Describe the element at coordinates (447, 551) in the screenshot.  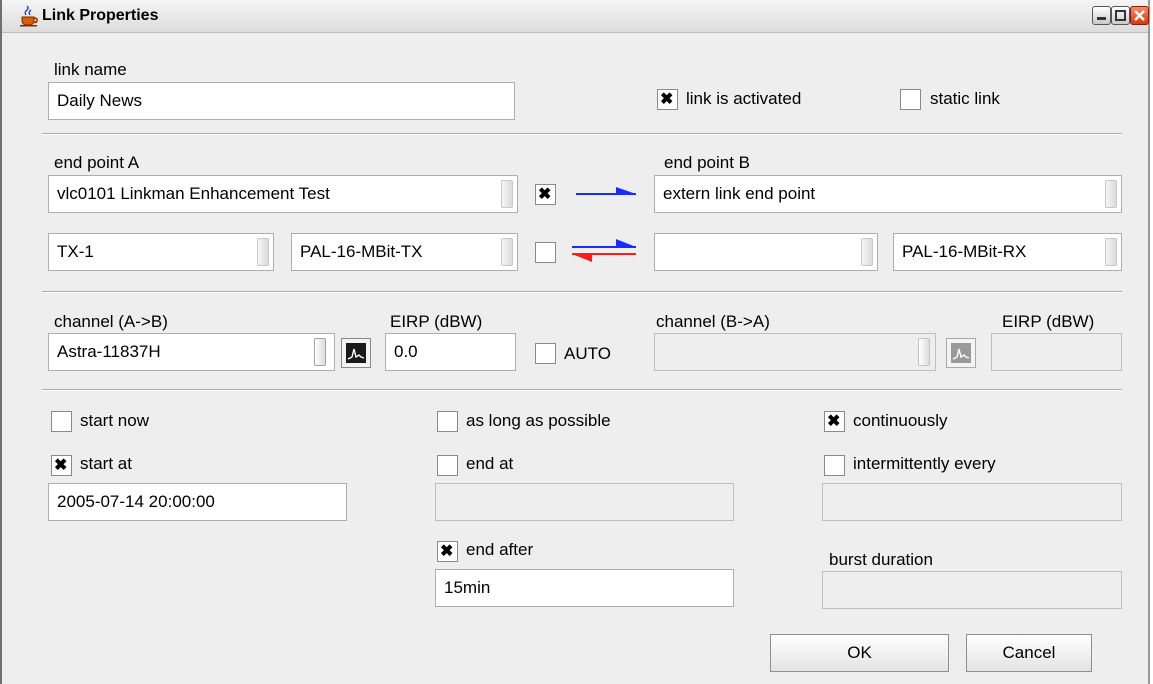
I see `end-after-checkbox` at that location.